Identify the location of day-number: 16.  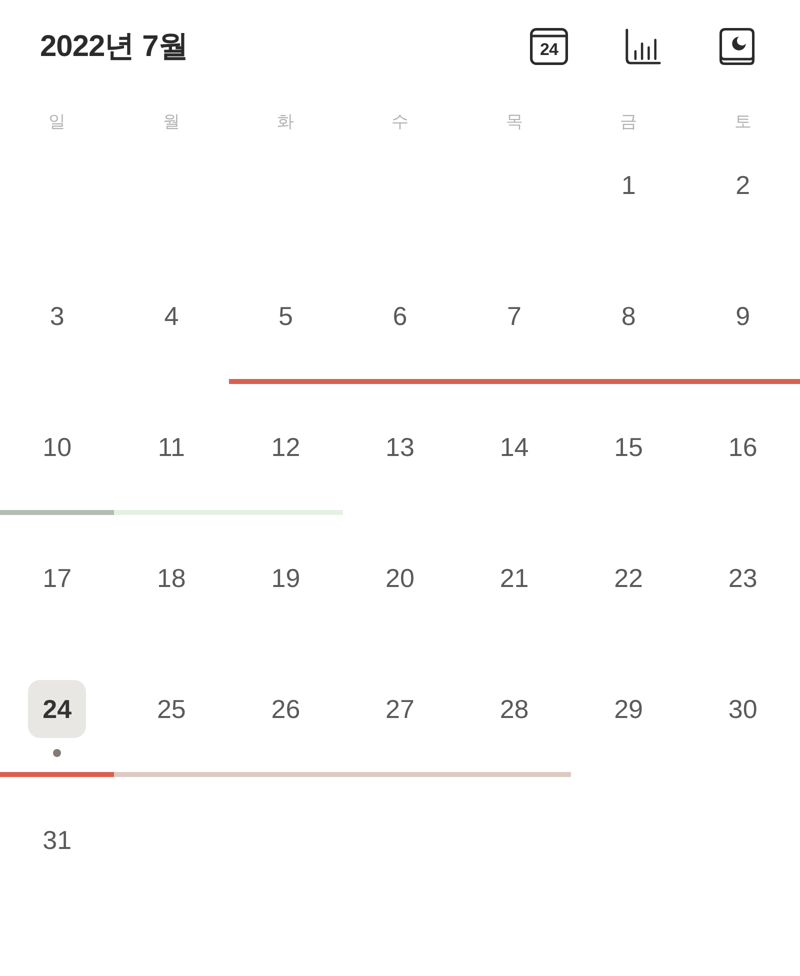
(743, 447).